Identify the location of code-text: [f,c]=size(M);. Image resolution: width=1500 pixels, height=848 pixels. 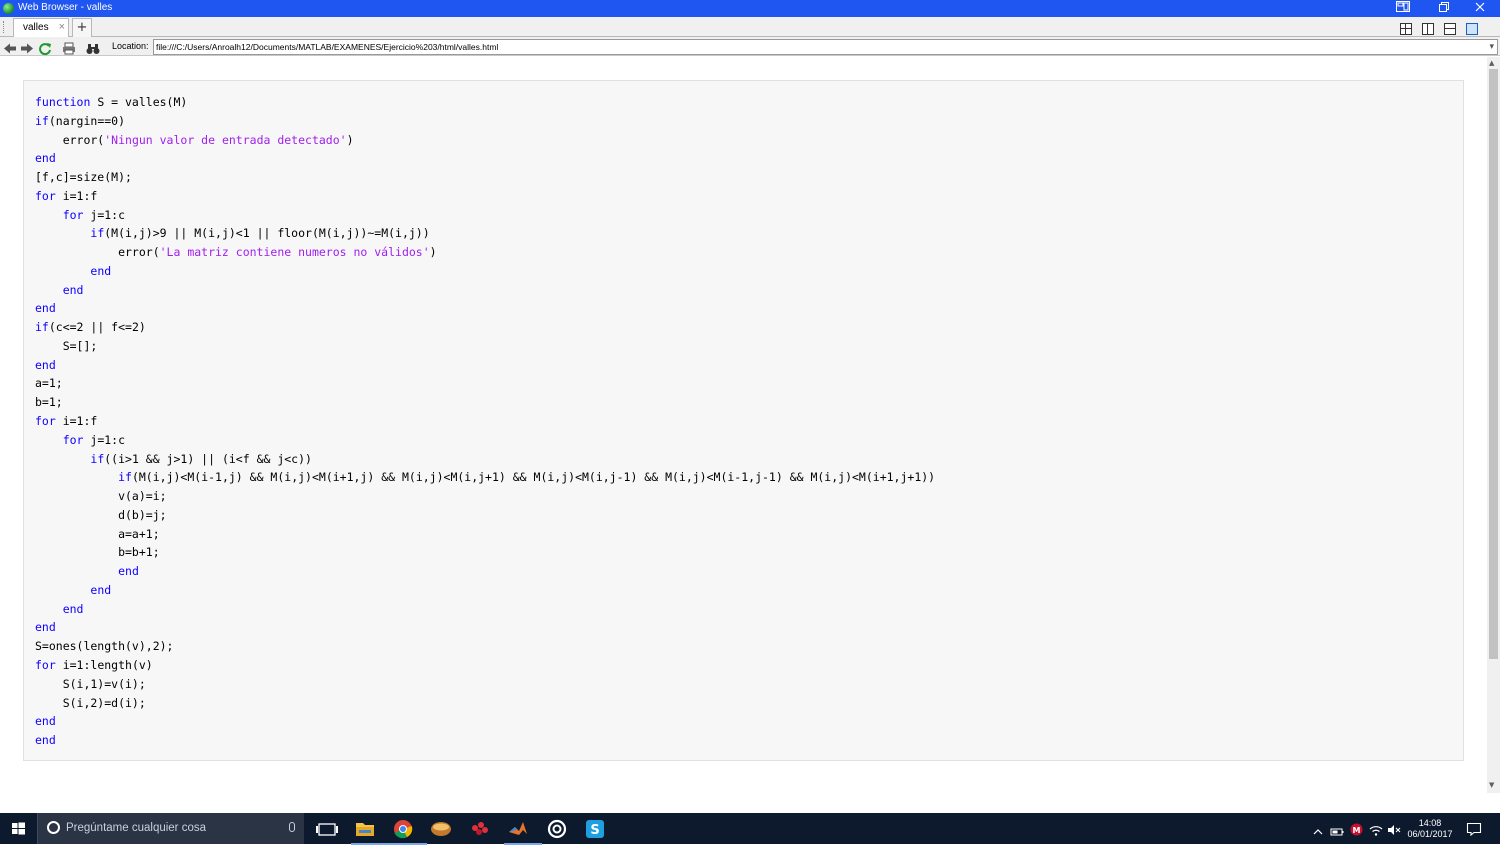
(83, 177).